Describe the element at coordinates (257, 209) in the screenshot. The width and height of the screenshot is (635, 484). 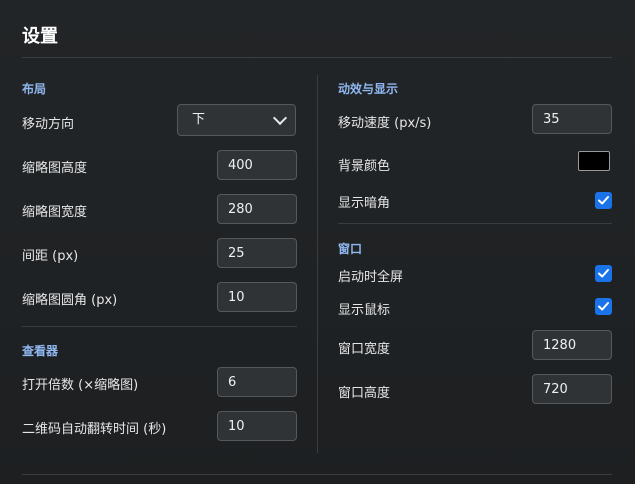
I see `thumb-width-input` at that location.